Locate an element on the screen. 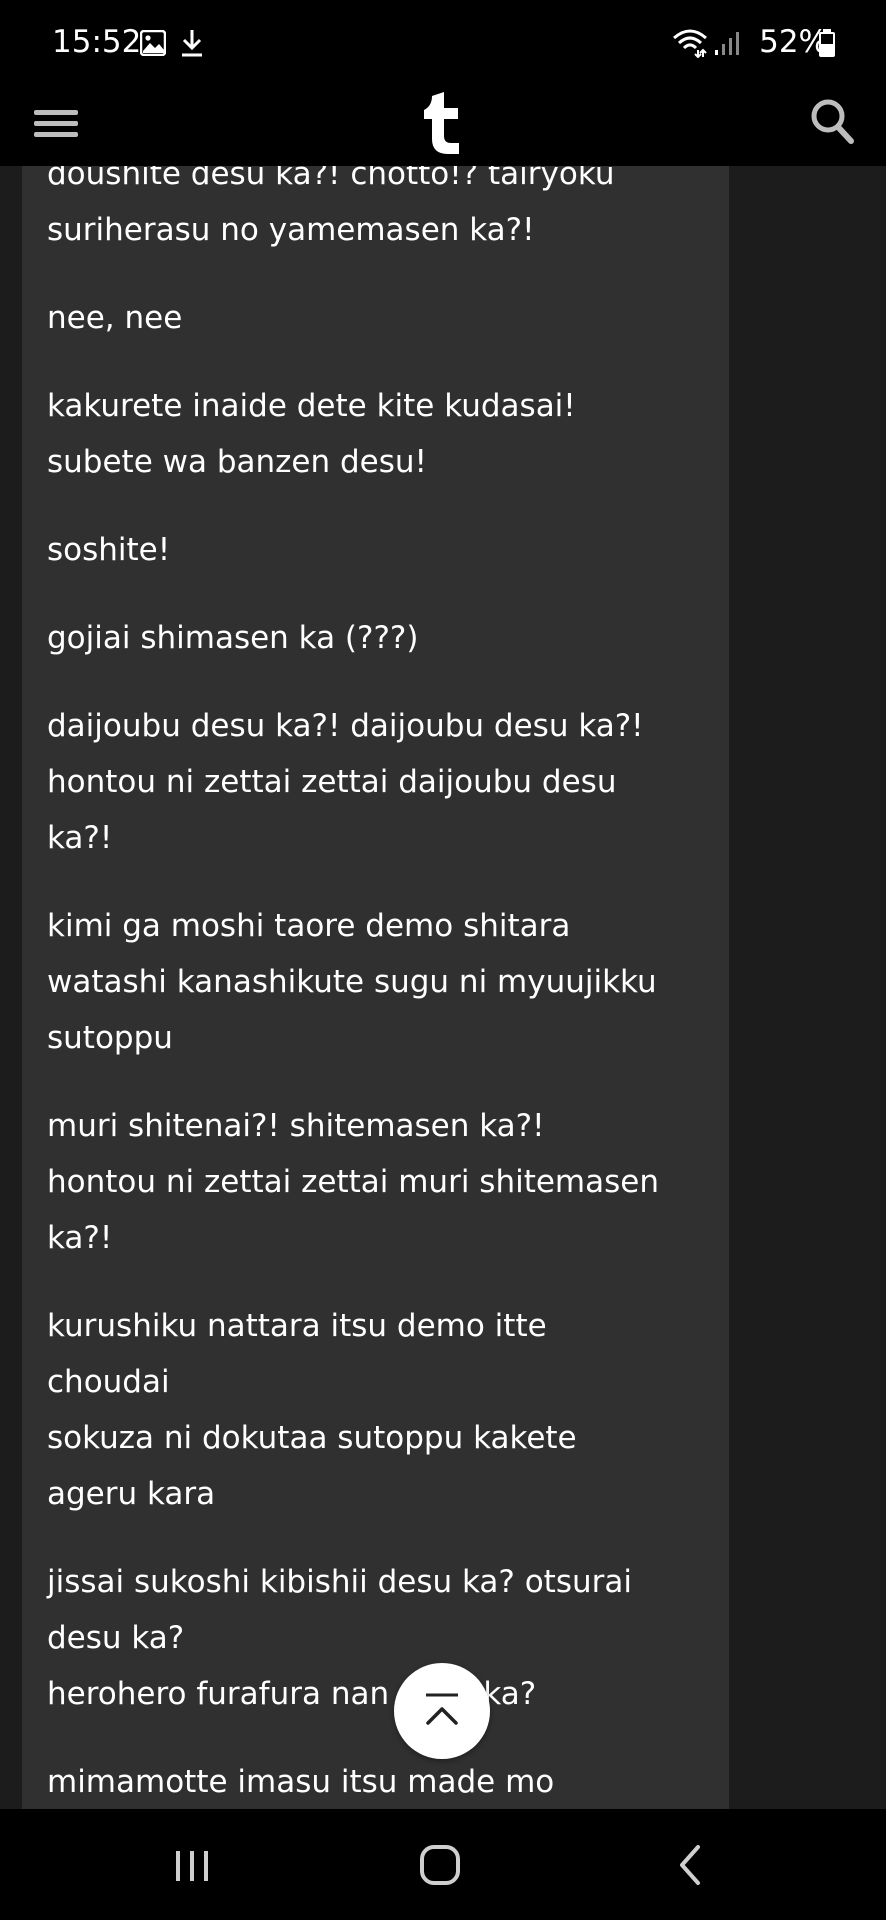 This screenshot has width=886, height=1920. download-icon is located at coordinates (192, 45).